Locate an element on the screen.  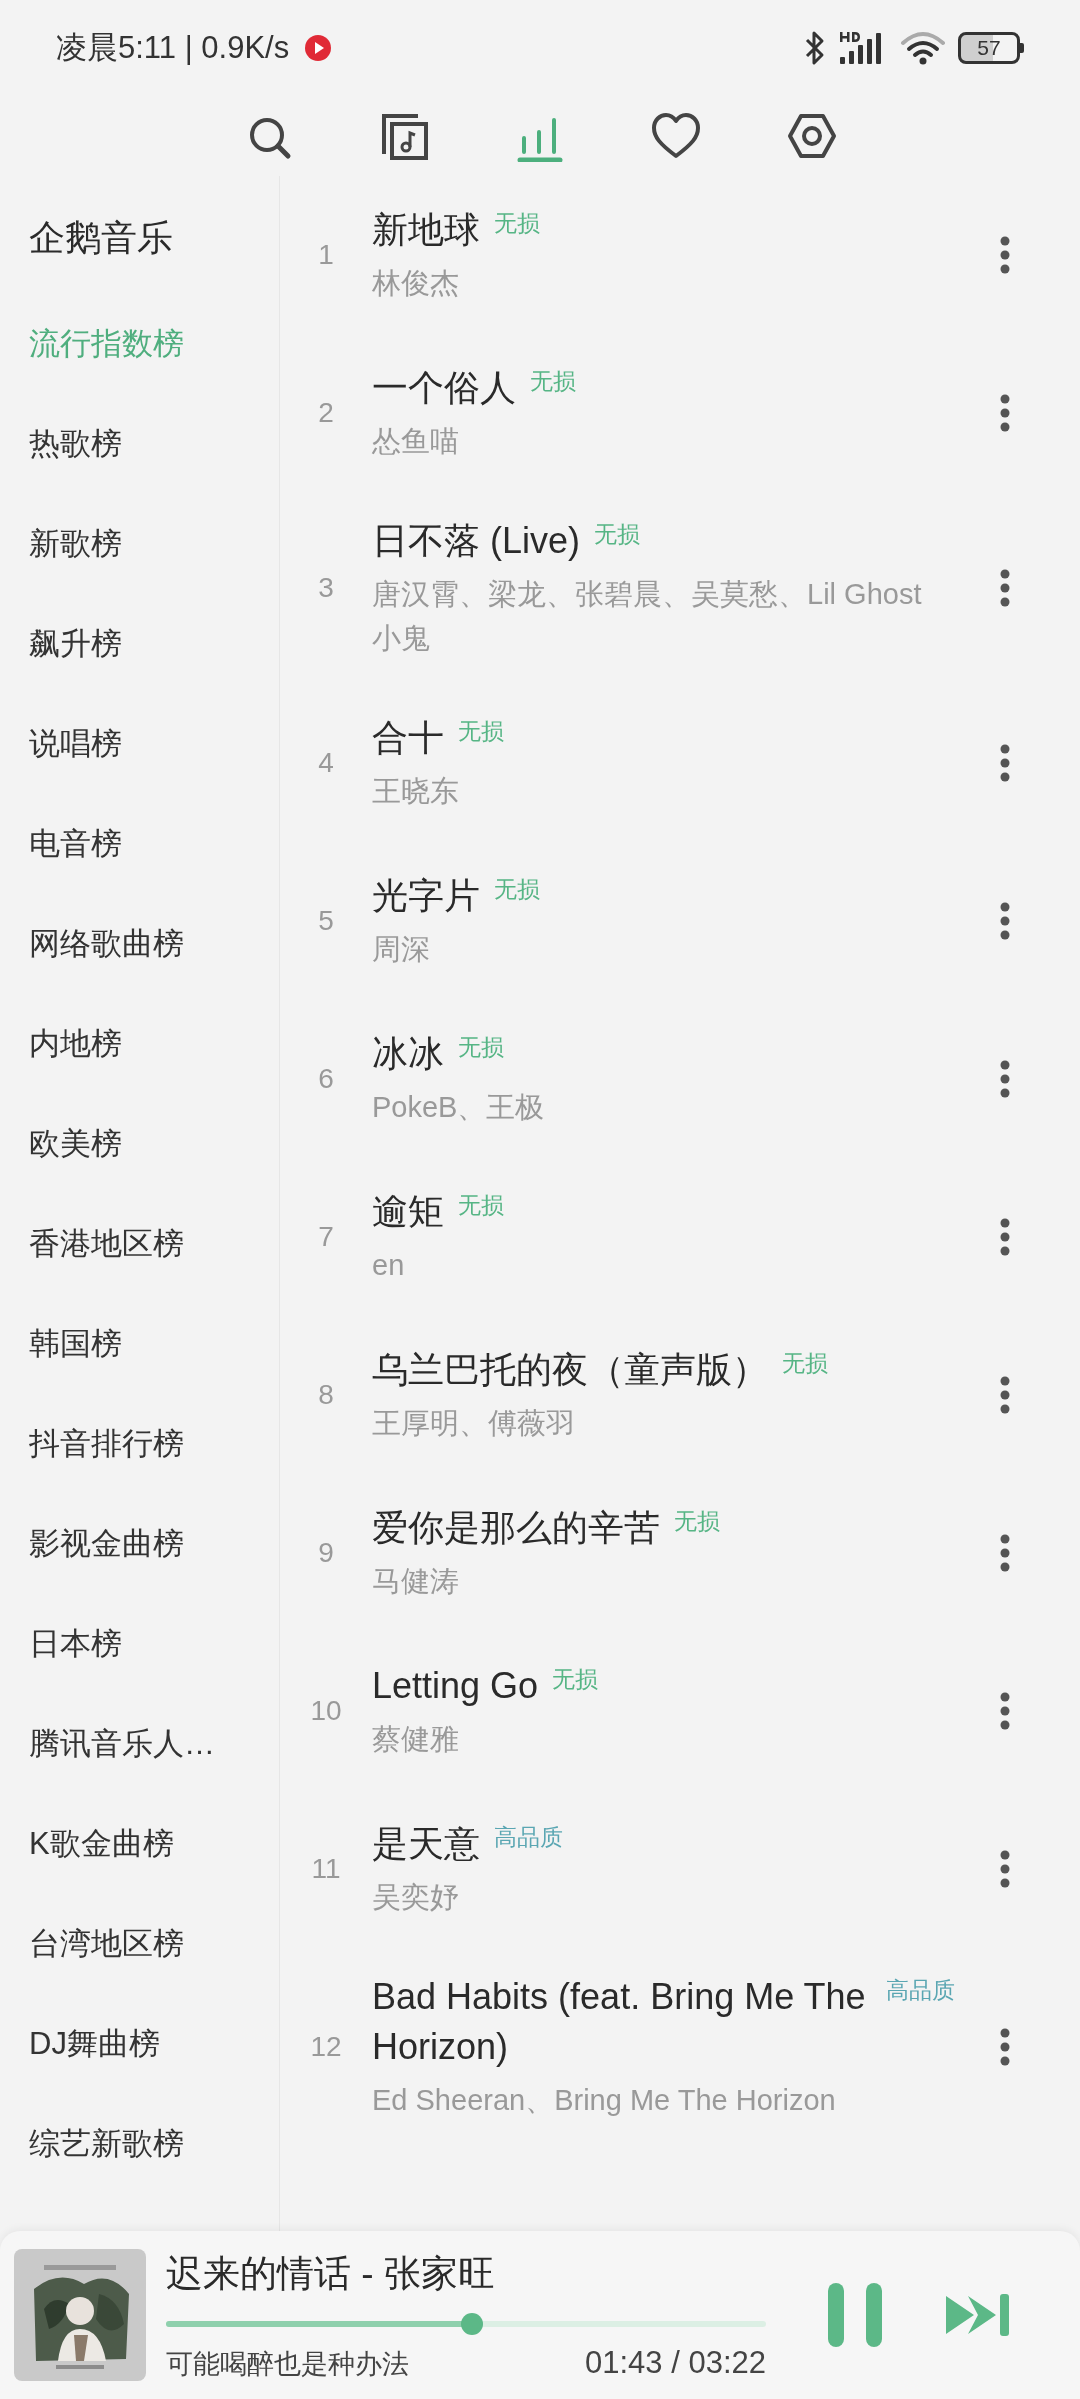
artist-name: 王晓东 is located at coordinates (416, 791).